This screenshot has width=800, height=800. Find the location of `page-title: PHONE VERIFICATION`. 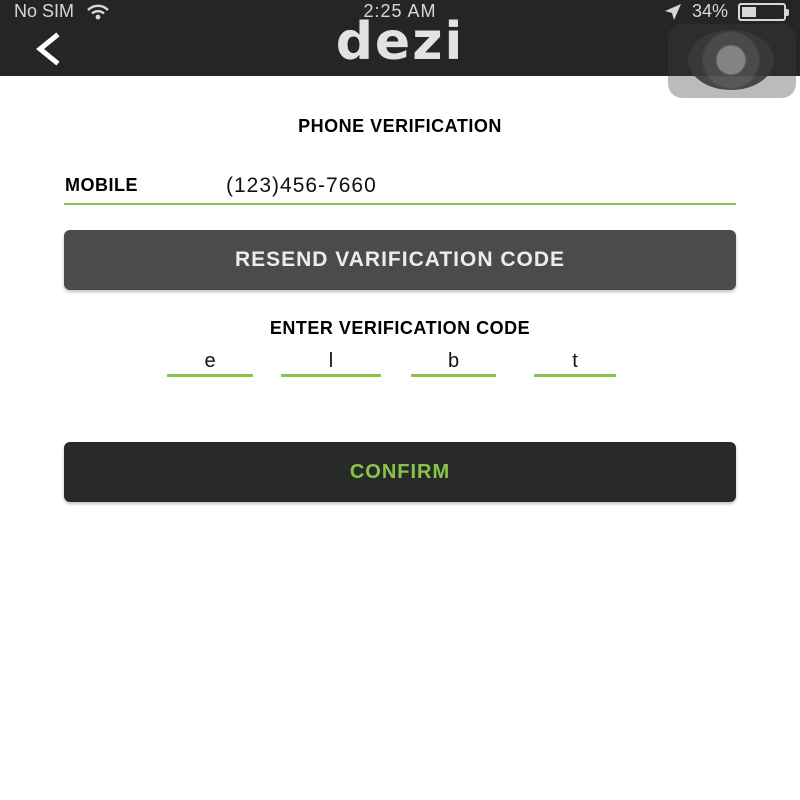

page-title: PHONE VERIFICATION is located at coordinates (400, 126).